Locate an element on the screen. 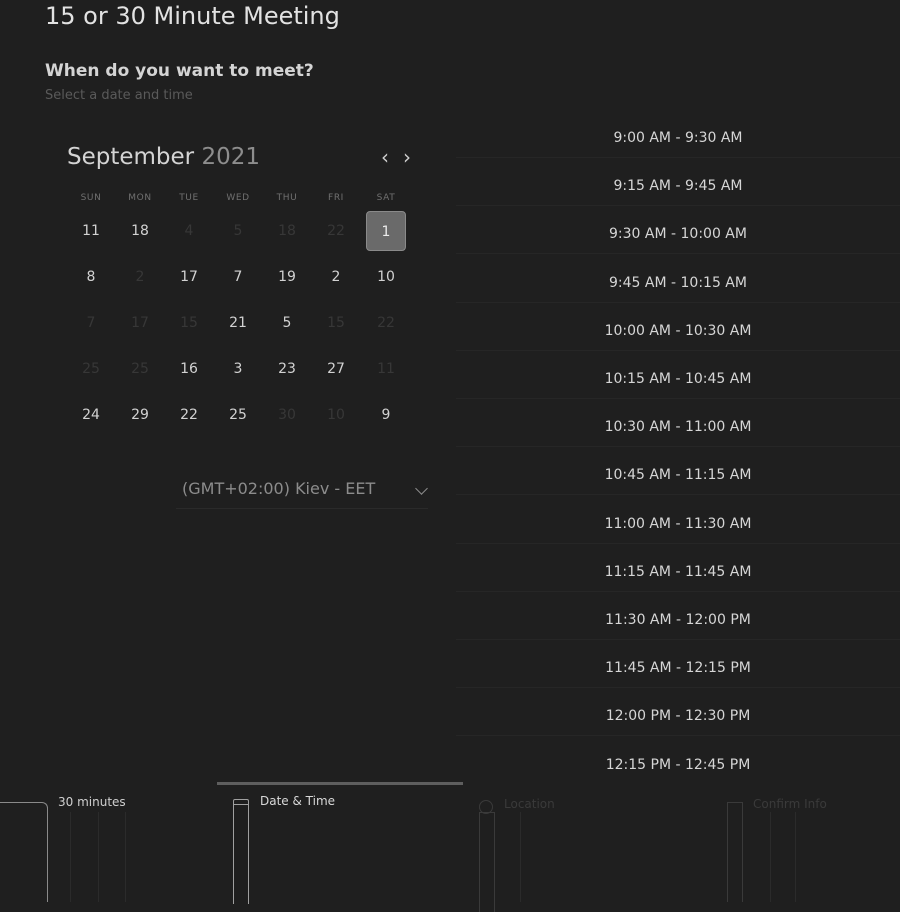  time-slot-button: 10:45 AM - 11:15 AM is located at coordinates (678, 475).